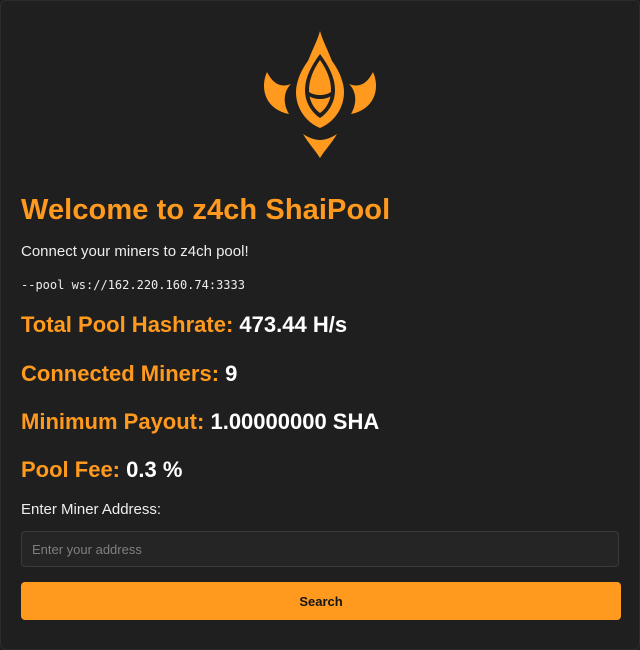  What do you see at coordinates (133, 285) in the screenshot?
I see `pool-command: --pool ws://162.220.160.74:3333` at bounding box center [133, 285].